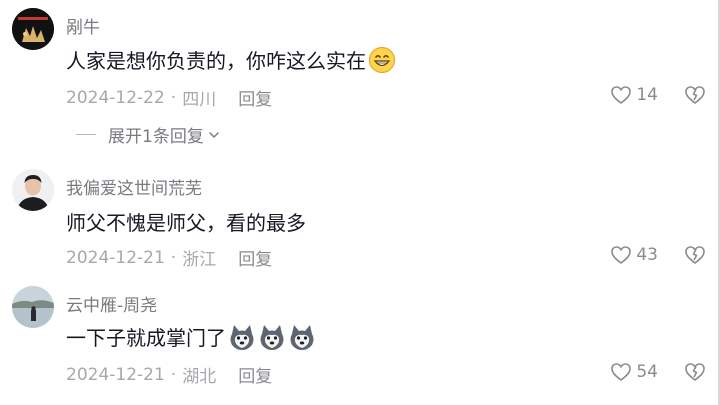  Describe the element at coordinates (169, 98) in the screenshot. I see `comment-meta: 2024-12-22 · 四川 回复` at that location.